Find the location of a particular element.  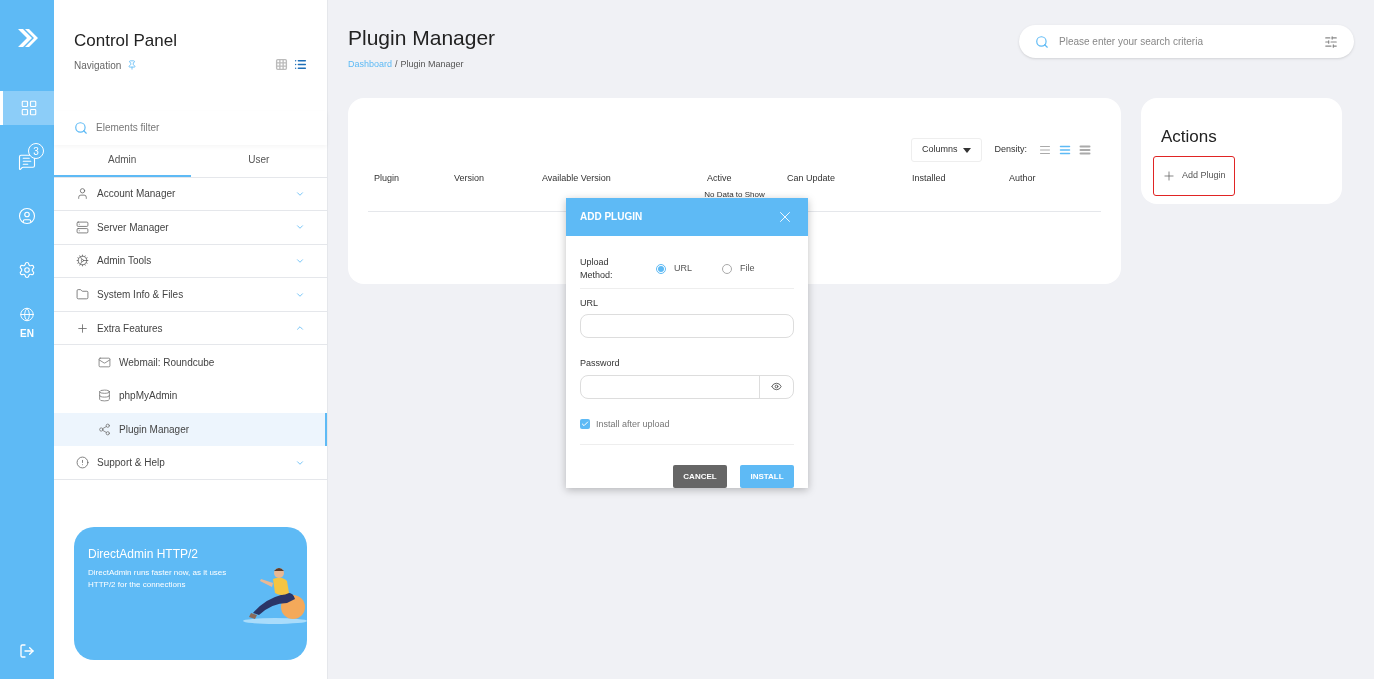

sidebar-title: Control Panel is located at coordinates (125, 41).